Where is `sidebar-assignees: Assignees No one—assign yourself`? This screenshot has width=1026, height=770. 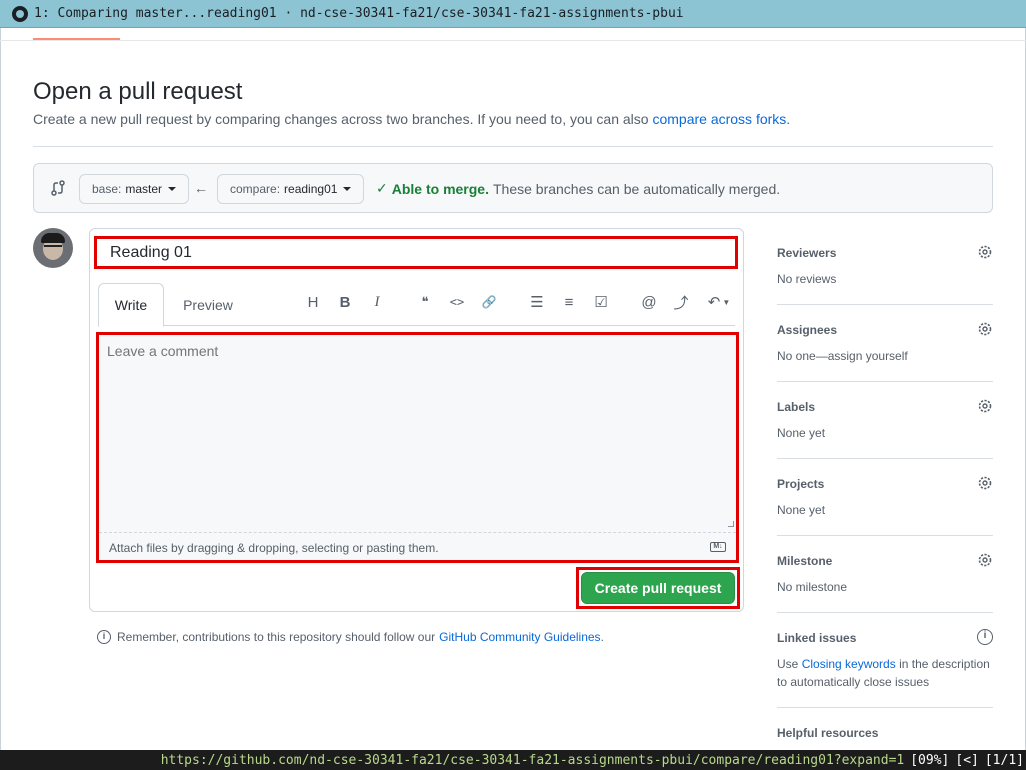 sidebar-assignees: Assignees No one—assign yourself is located at coordinates (885, 351).